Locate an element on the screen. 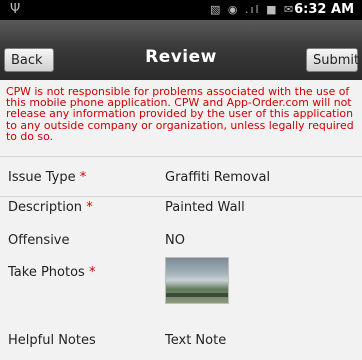  field-value: Painted Wall is located at coordinates (205, 207).